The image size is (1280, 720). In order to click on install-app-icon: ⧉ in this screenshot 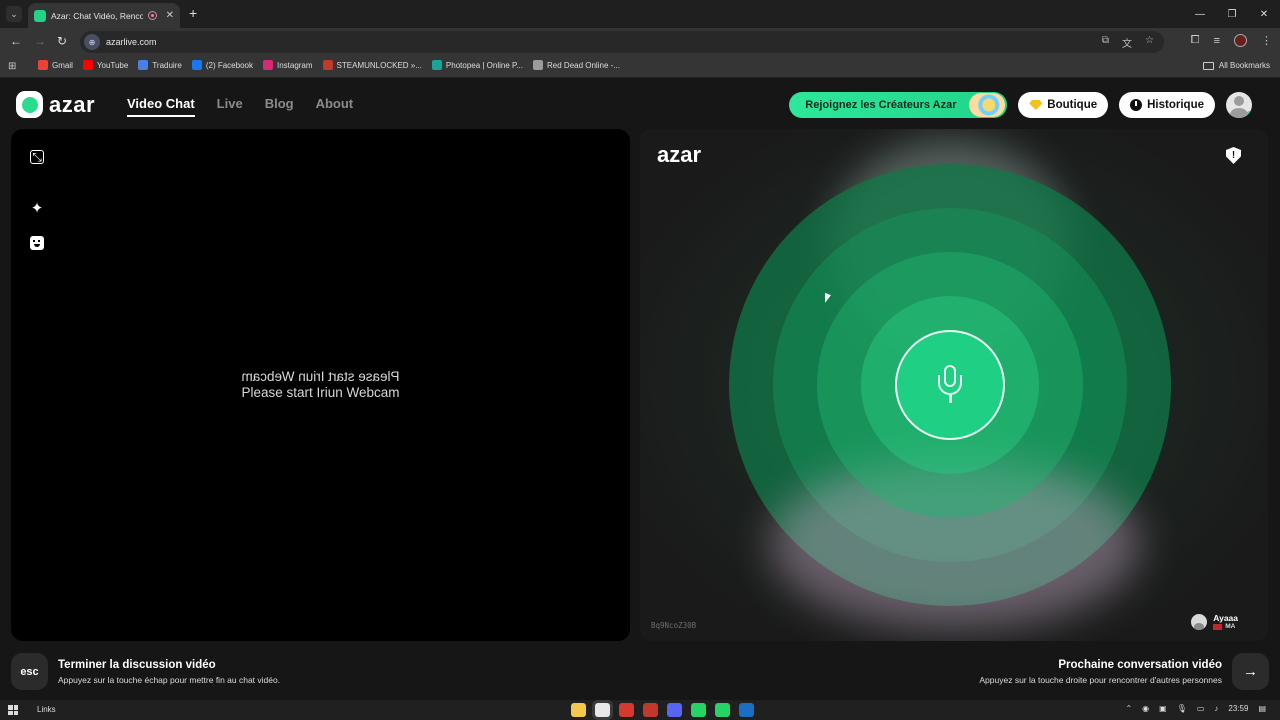, I will do `click(1105, 42)`.